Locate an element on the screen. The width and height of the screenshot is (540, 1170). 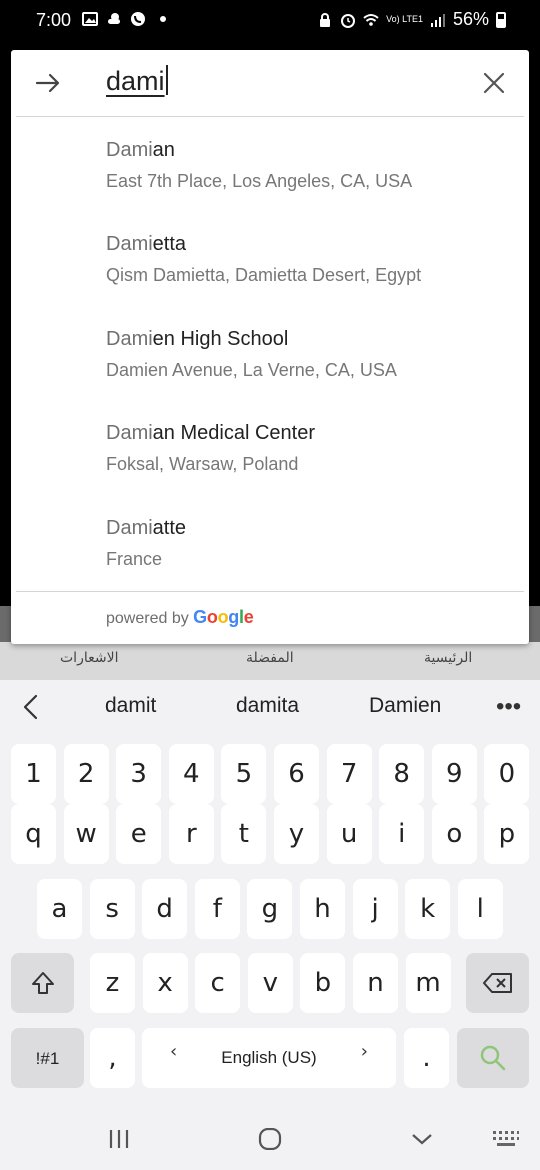
recent-apps-icon is located at coordinates (119, 1139).